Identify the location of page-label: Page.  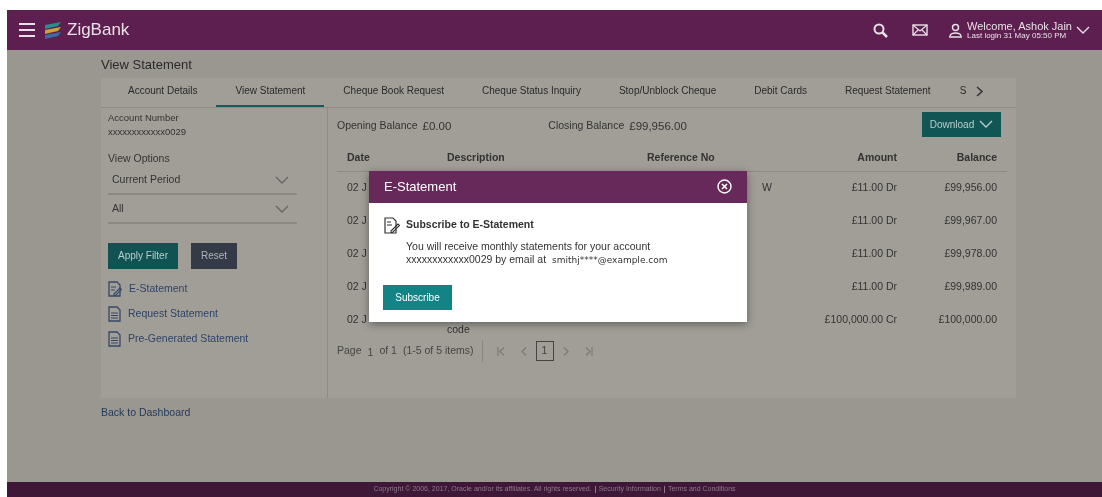
(349, 351).